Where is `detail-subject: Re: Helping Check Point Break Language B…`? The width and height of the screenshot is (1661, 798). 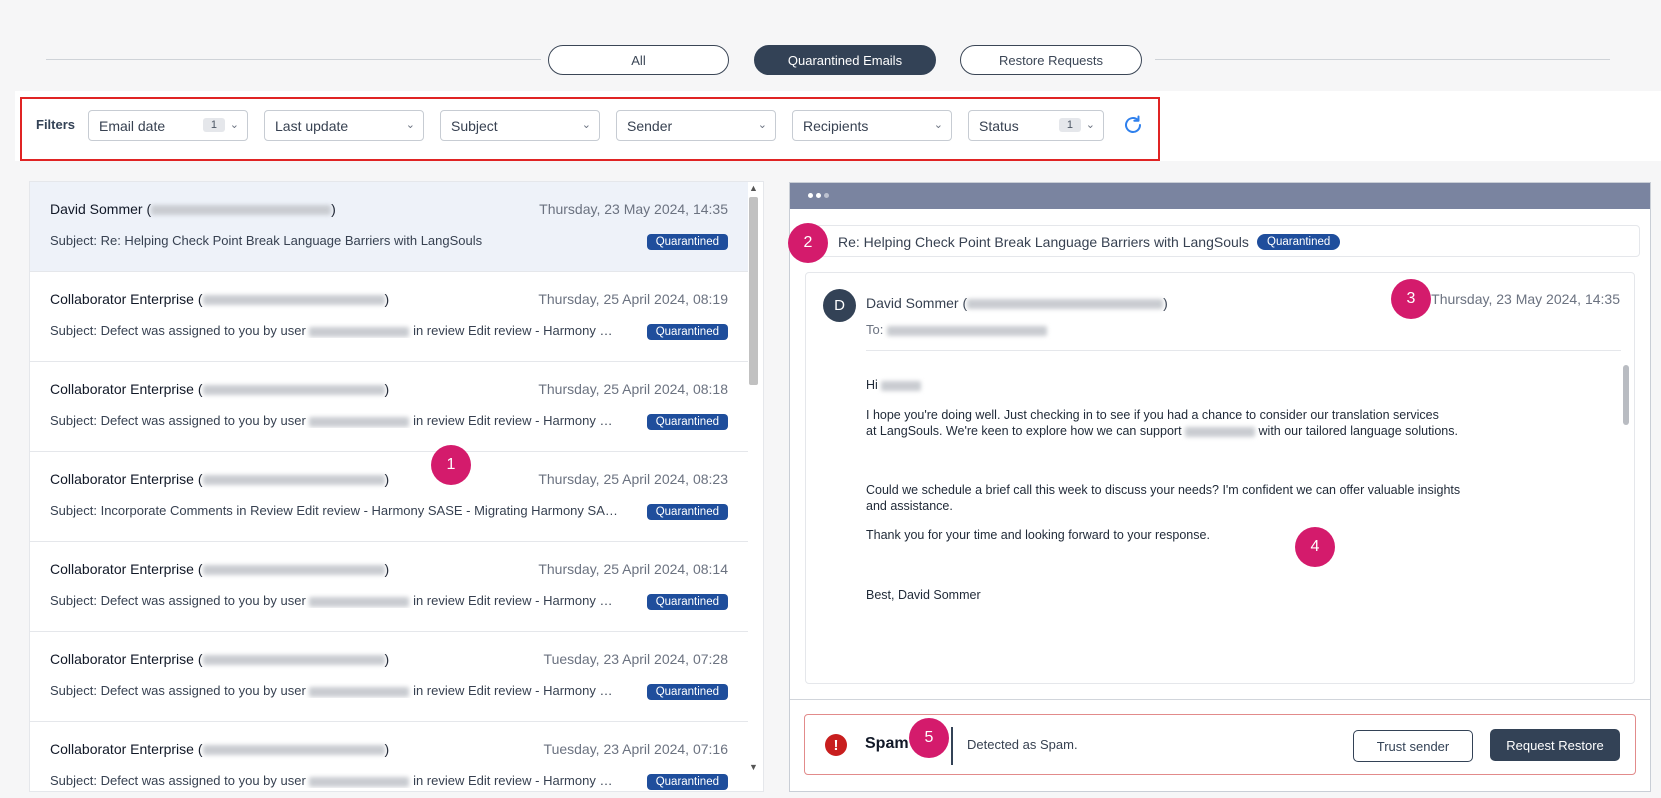 detail-subject: Re: Helping Check Point Break Language B… is located at coordinates (1043, 242).